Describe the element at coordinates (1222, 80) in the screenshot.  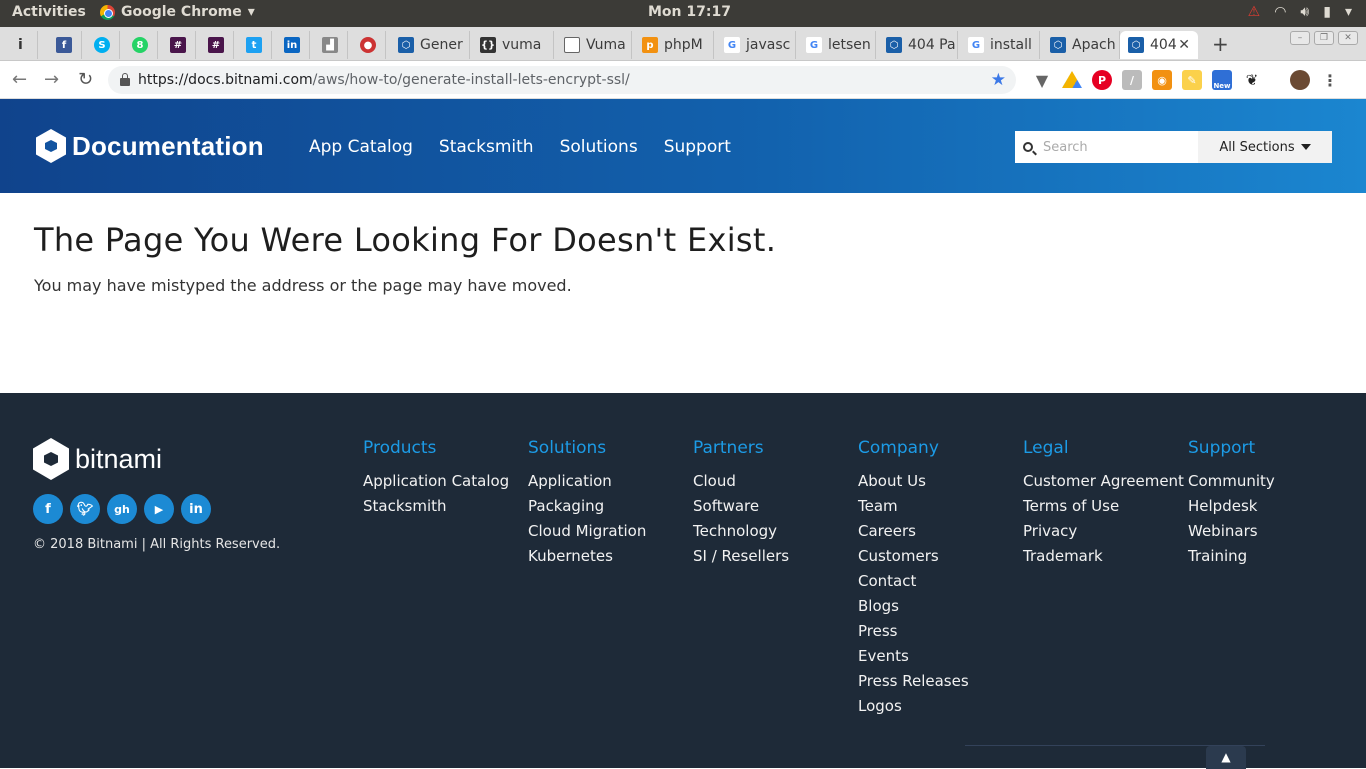
I see `new-extension-icon: New` at that location.